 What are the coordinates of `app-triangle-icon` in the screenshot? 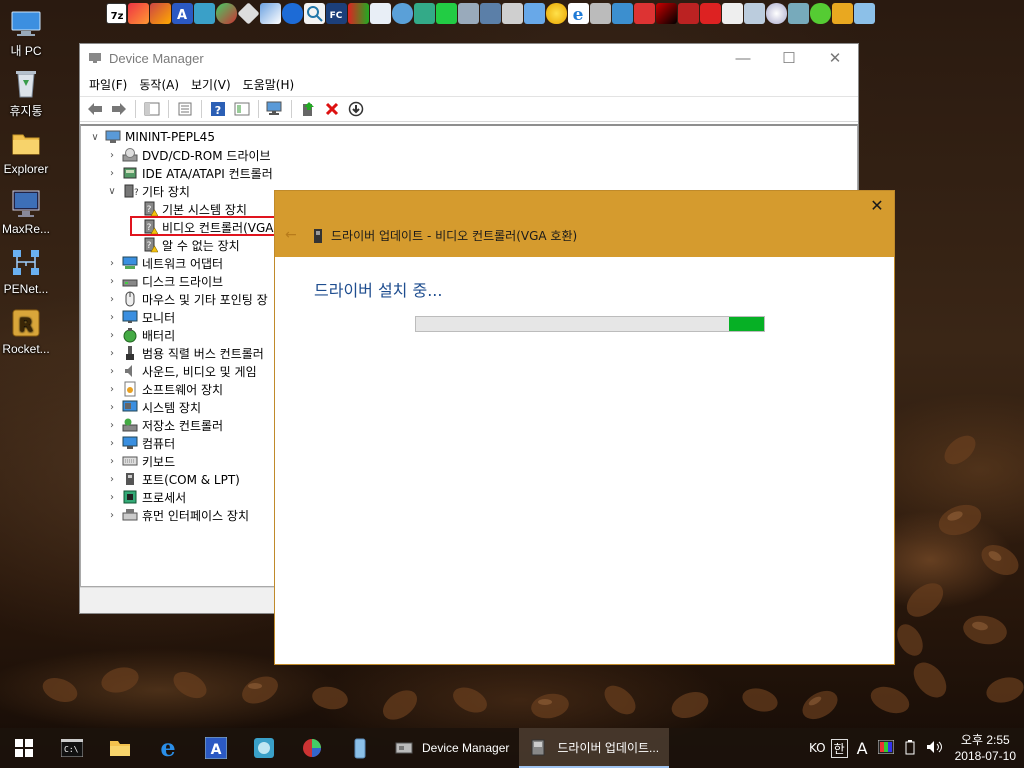 It's located at (138, 13).